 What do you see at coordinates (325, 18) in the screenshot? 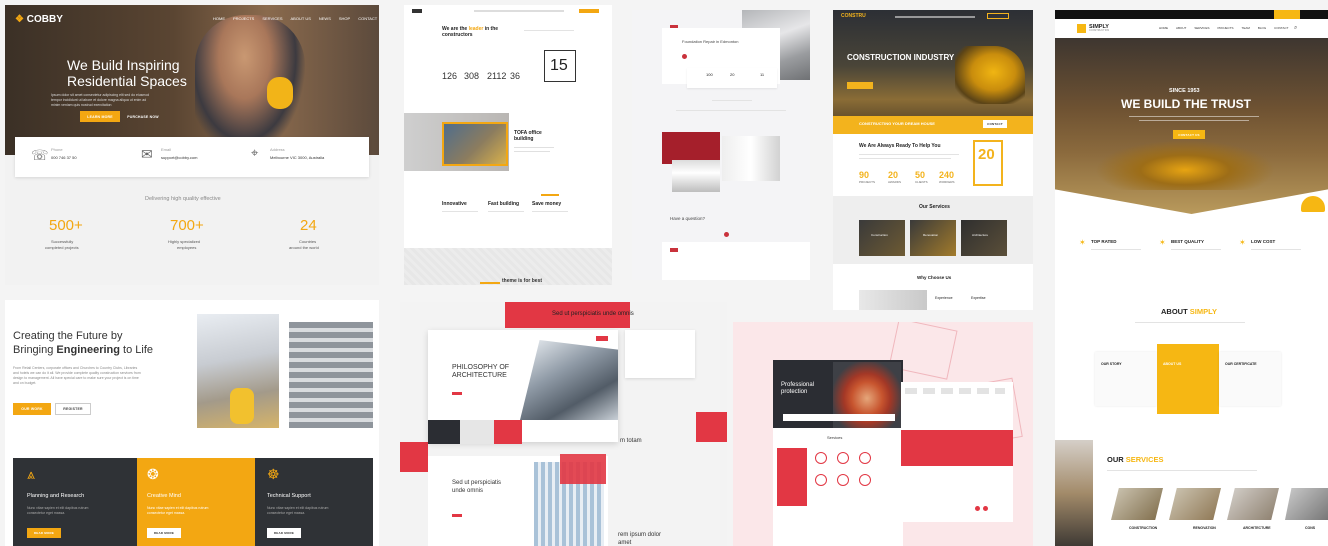
I see `nav-item: NEWS` at bounding box center [325, 18].